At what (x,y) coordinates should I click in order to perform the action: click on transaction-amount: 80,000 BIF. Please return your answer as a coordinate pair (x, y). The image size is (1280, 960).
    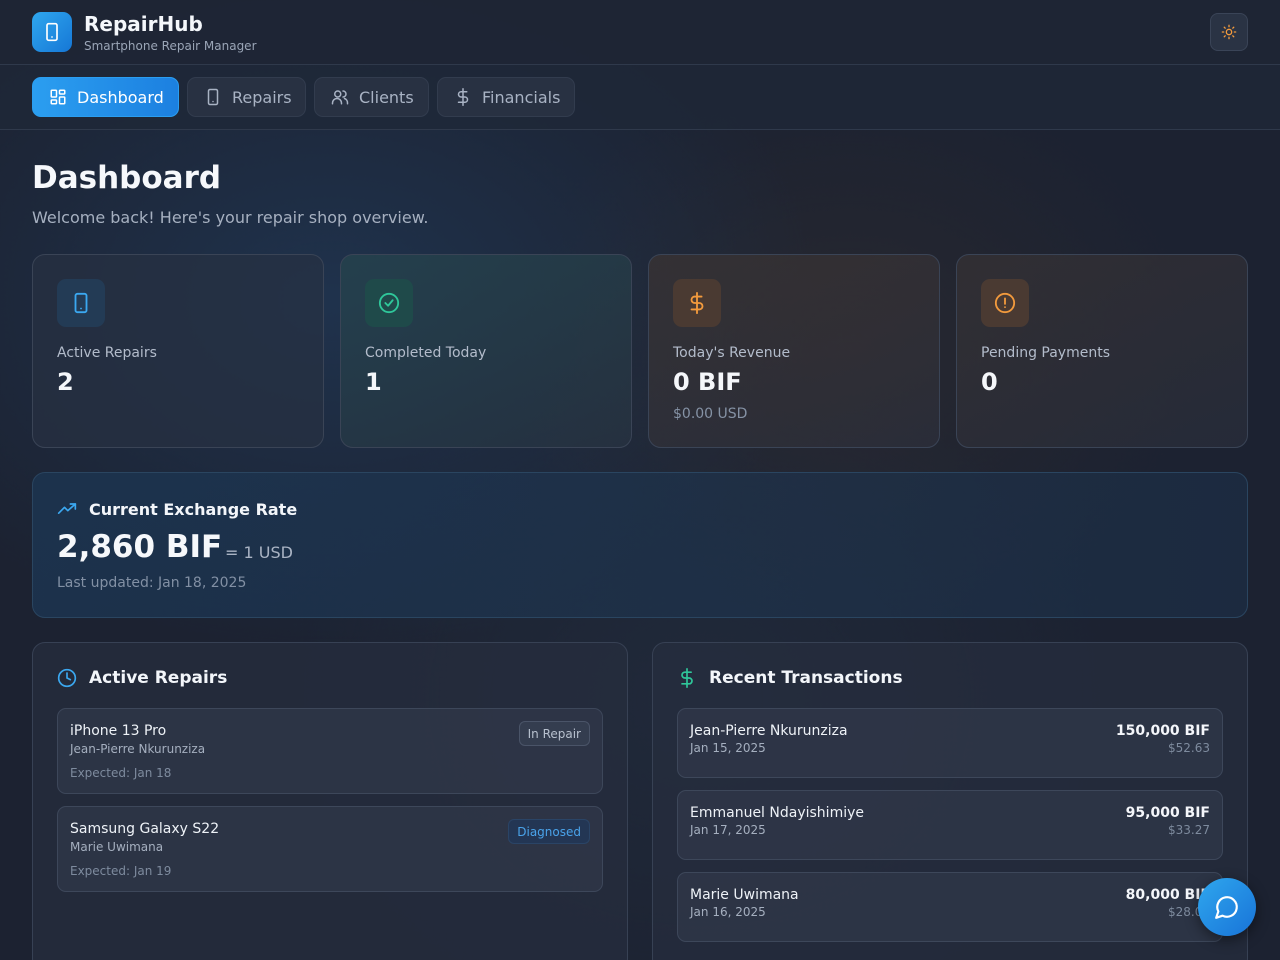
    Looking at the image, I should click on (1167, 895).